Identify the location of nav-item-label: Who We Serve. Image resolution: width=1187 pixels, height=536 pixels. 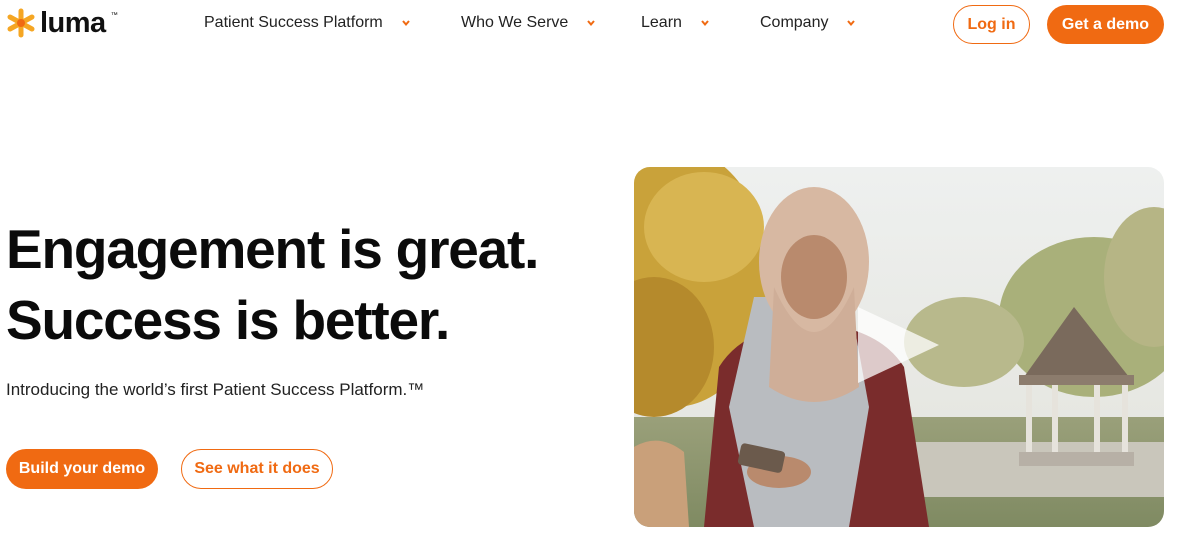
(515, 22).